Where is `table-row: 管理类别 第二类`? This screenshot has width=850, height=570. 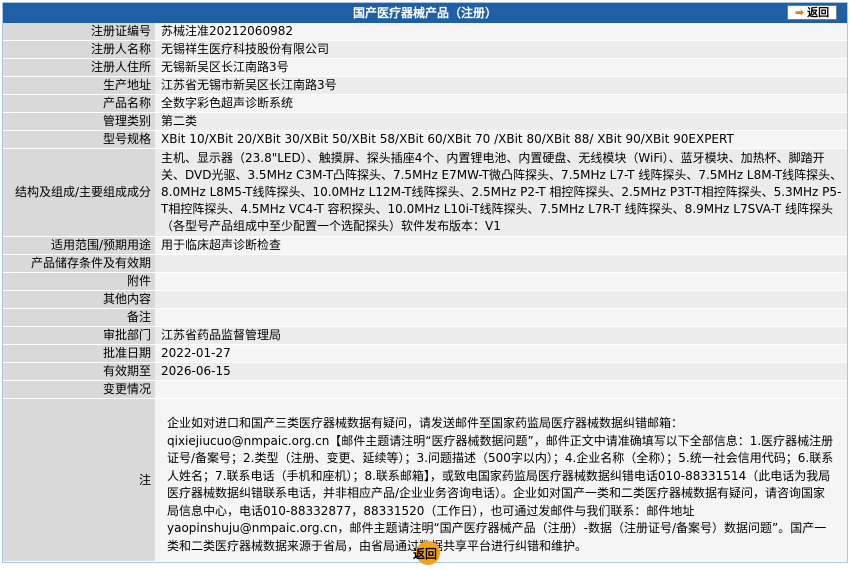 table-row: 管理类别 第二类 is located at coordinates (425, 121).